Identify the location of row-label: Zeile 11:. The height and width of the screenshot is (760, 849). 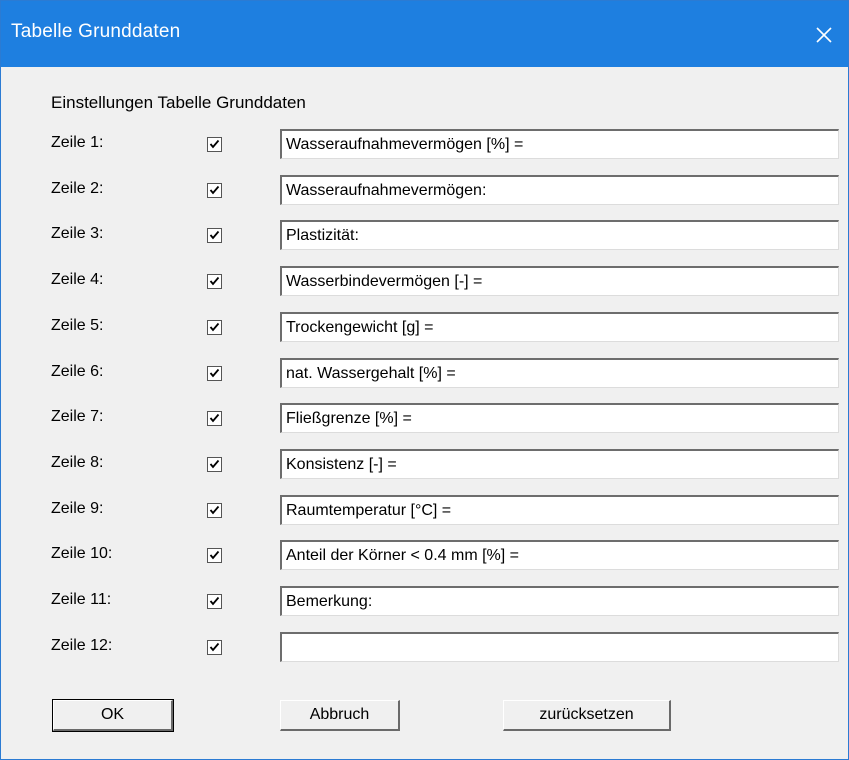
(81, 599).